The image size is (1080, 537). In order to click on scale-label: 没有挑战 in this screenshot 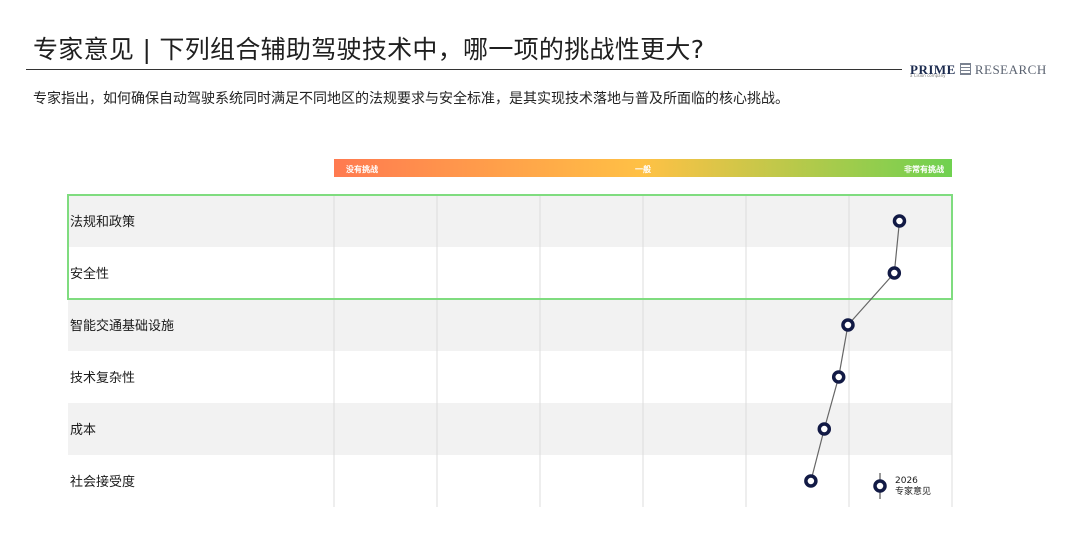, I will do `click(362, 169)`.